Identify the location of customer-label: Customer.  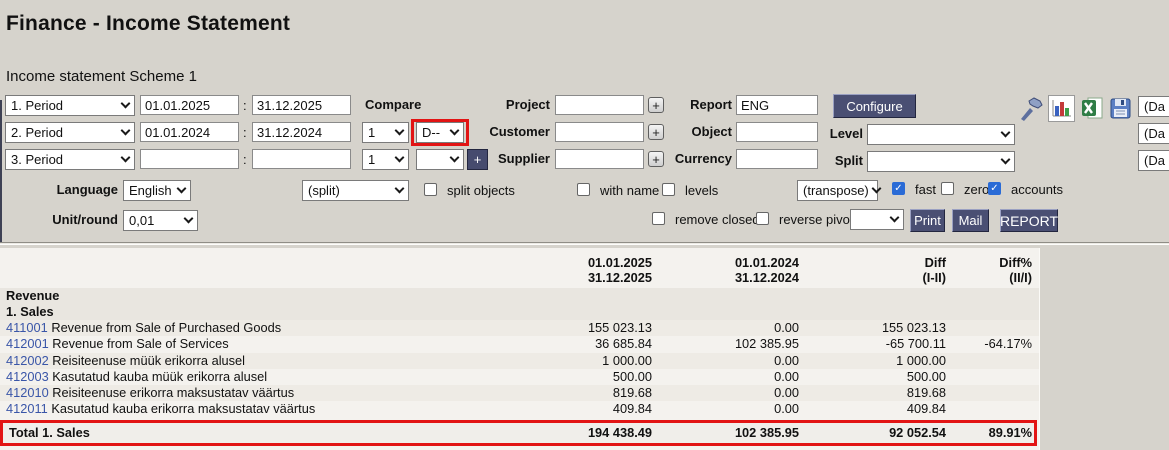
(519, 131).